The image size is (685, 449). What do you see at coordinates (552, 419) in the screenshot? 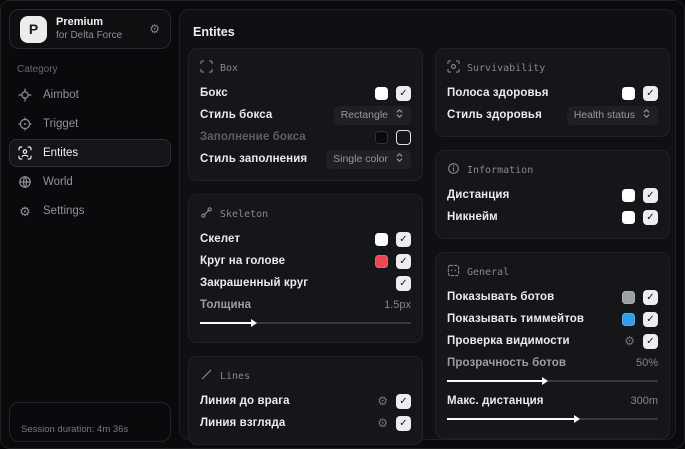
I see `max-distance-slider` at bounding box center [552, 419].